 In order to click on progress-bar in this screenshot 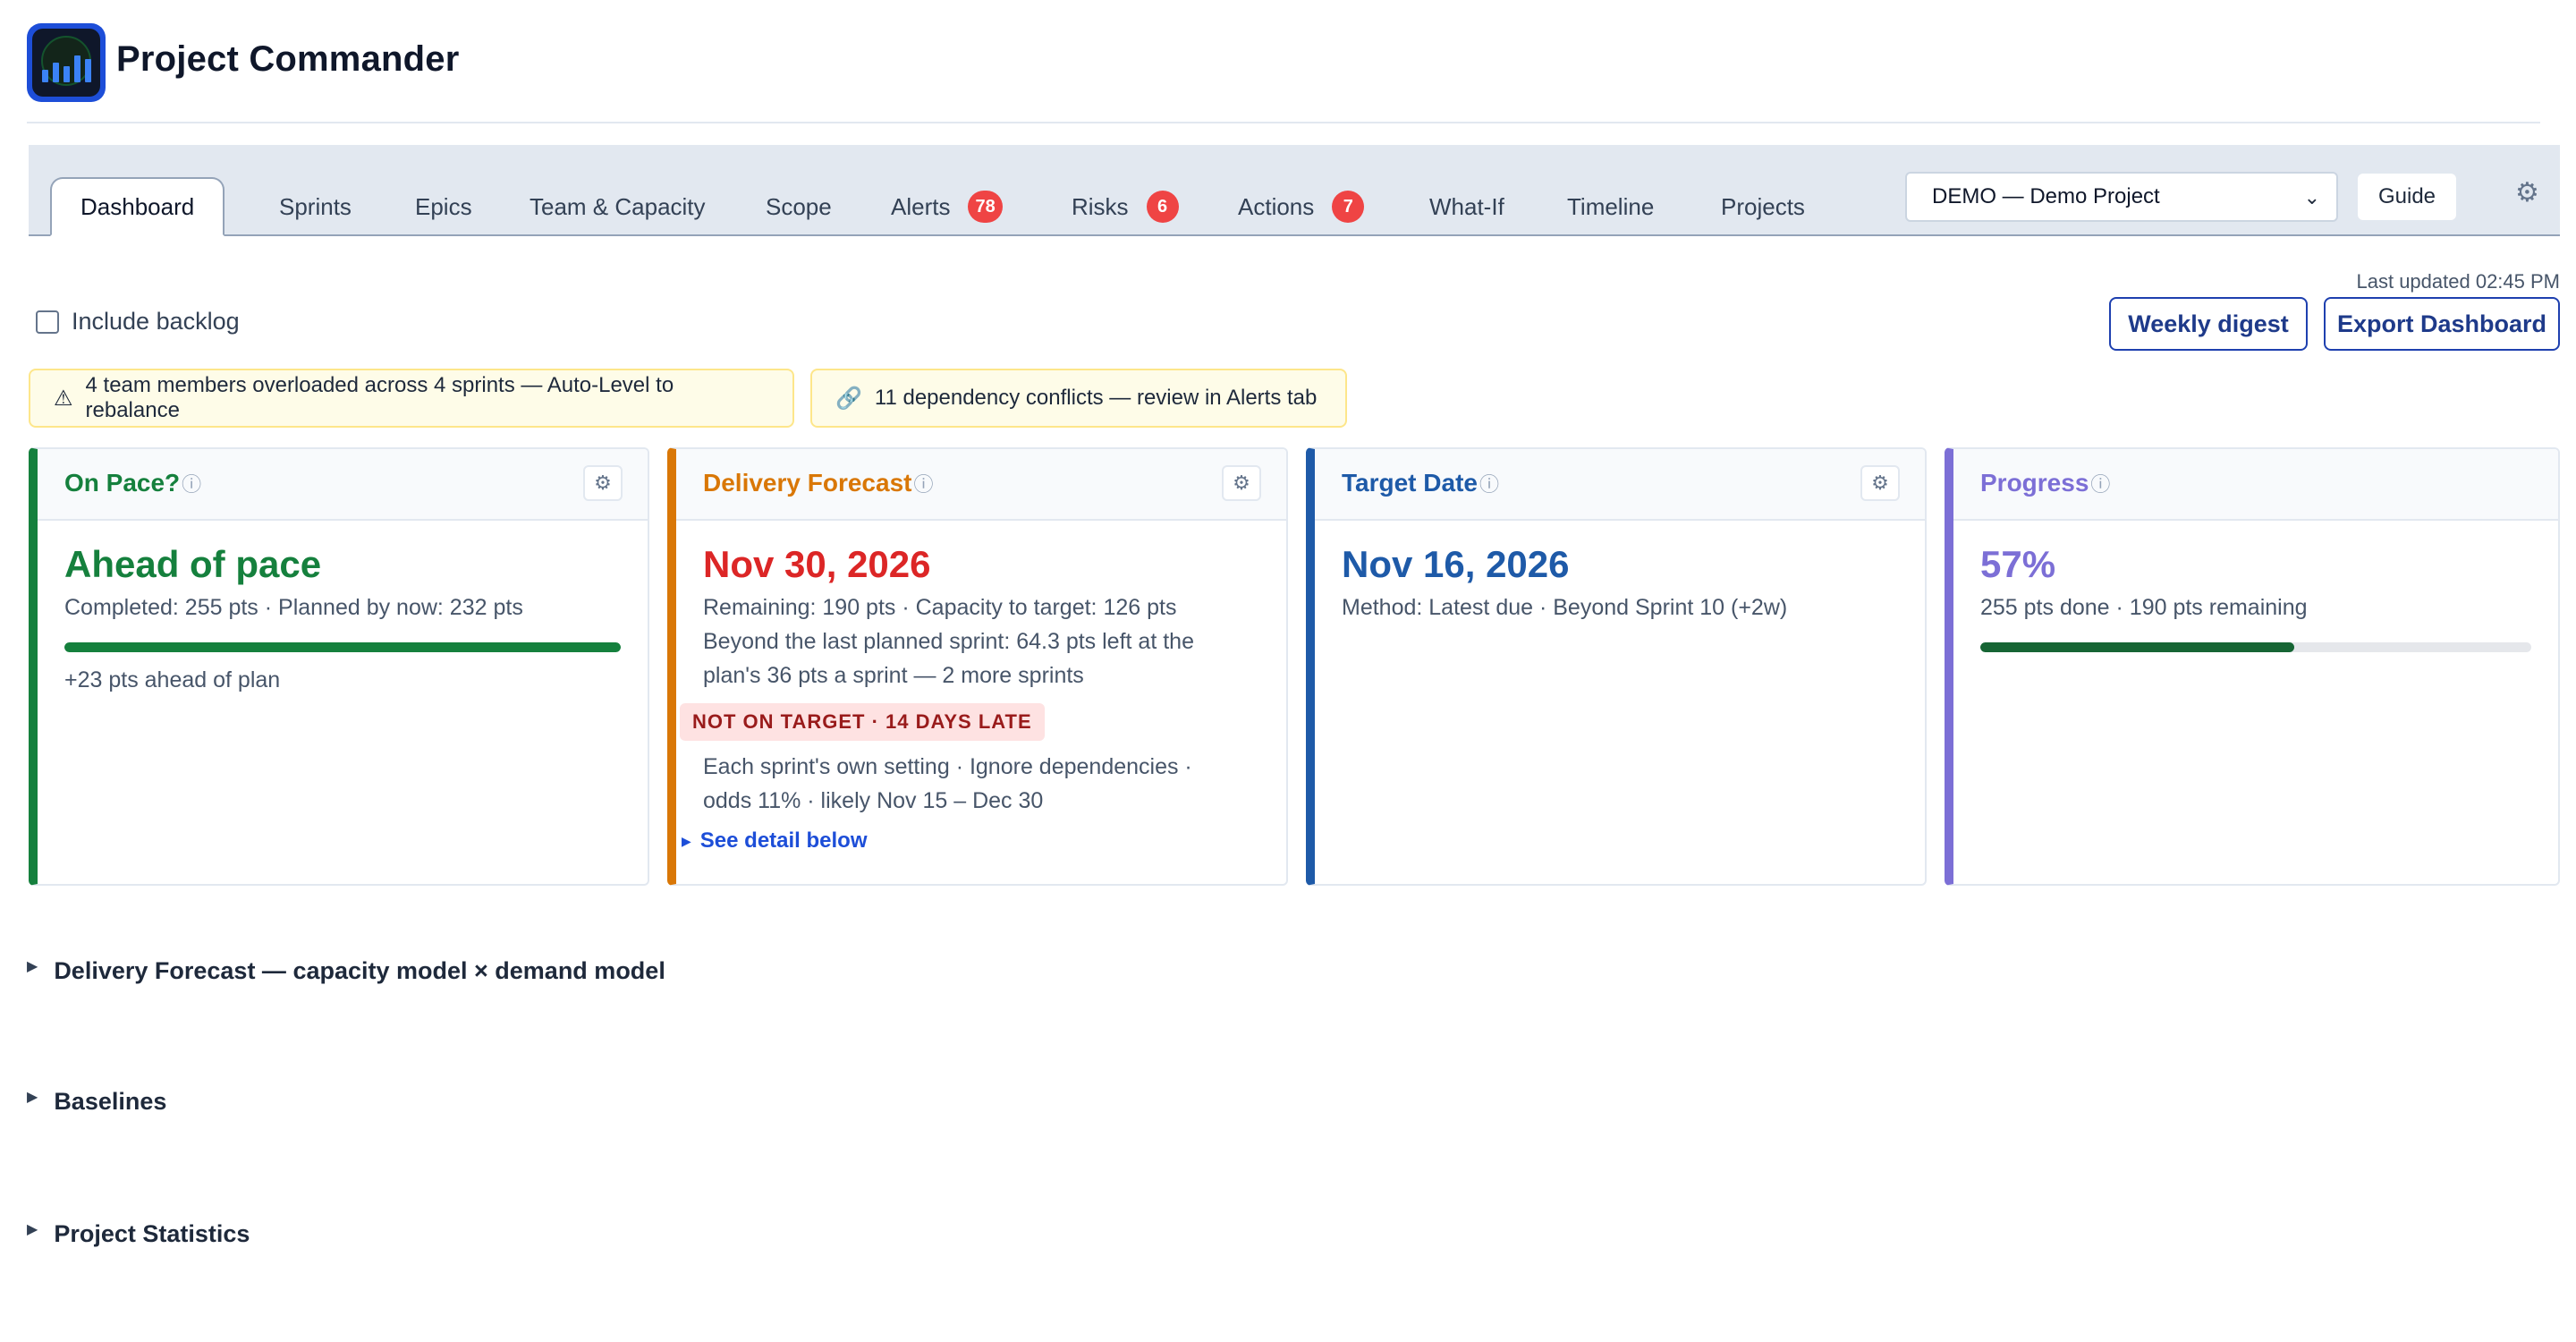, I will do `click(2255, 647)`.